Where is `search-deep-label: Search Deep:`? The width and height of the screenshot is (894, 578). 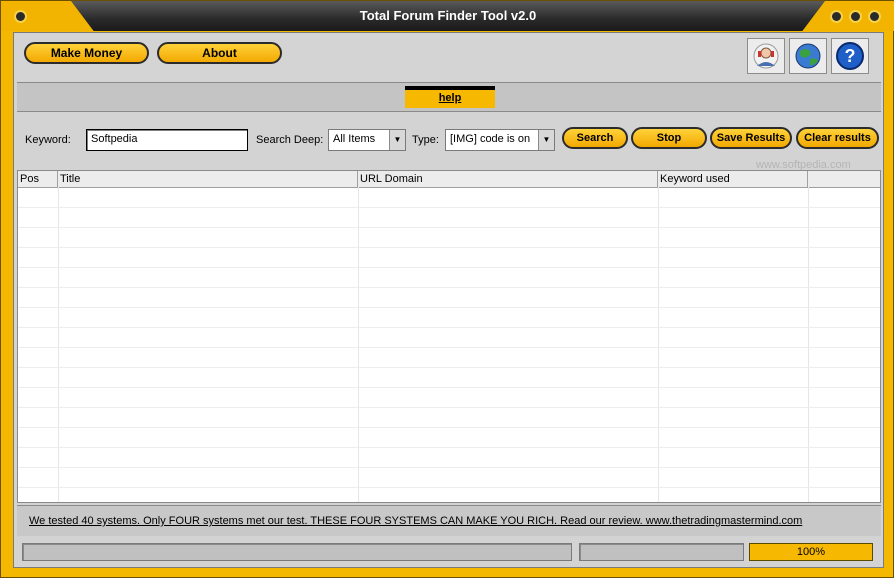
search-deep-label: Search Deep: is located at coordinates (290, 140).